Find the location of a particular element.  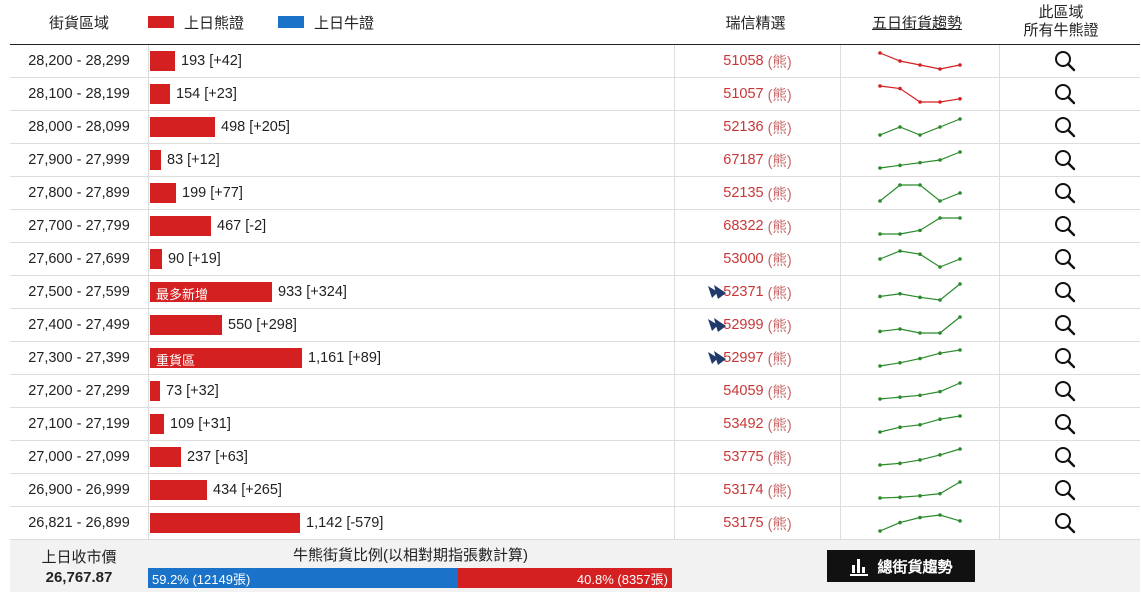

warrant-code: 67187 is located at coordinates (743, 160).